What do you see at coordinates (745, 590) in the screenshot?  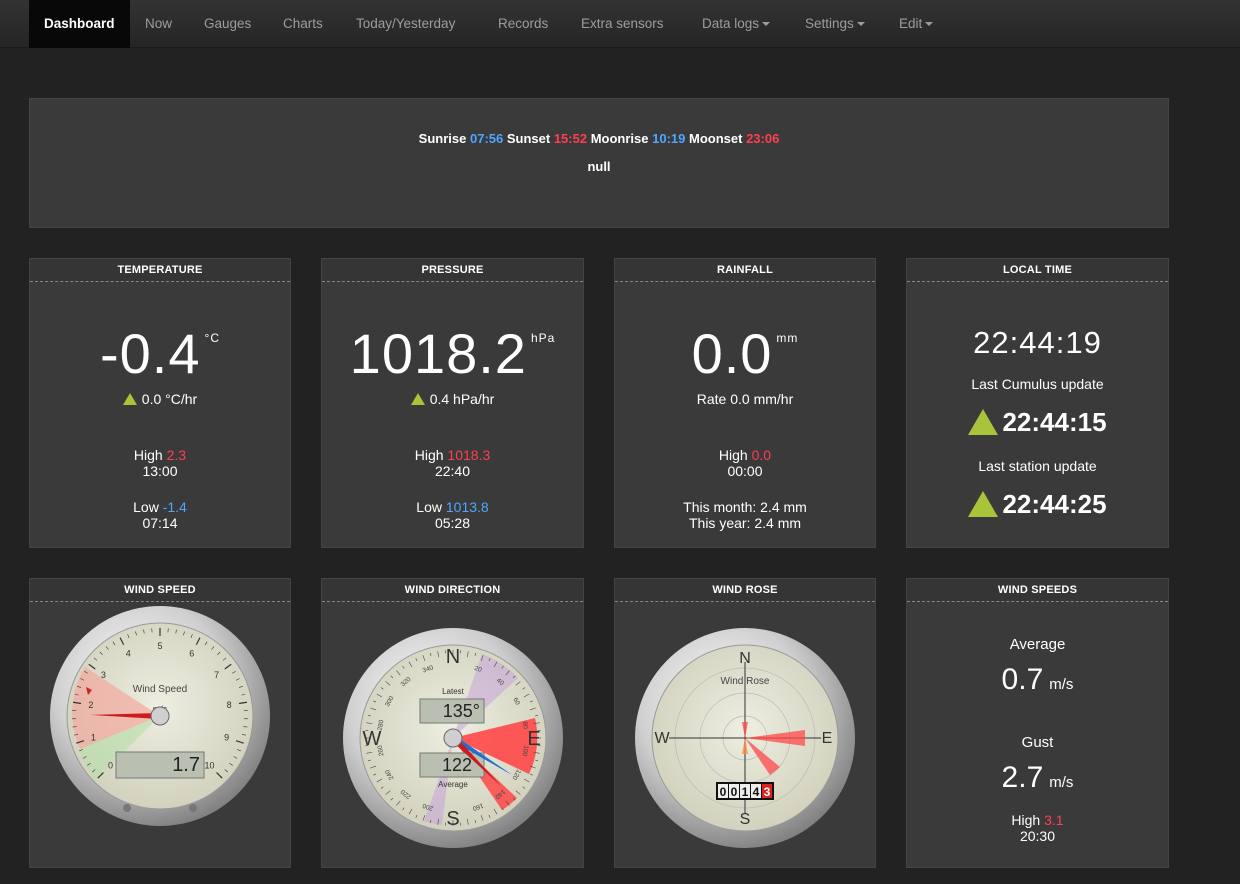 I see `card-title: WIND ROSE` at bounding box center [745, 590].